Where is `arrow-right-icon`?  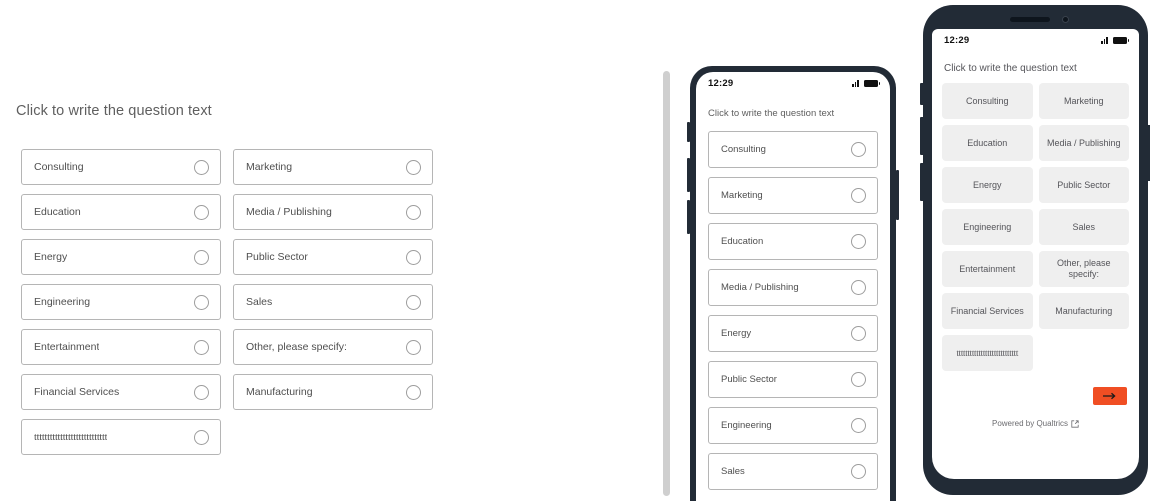
arrow-right-icon is located at coordinates (1110, 396).